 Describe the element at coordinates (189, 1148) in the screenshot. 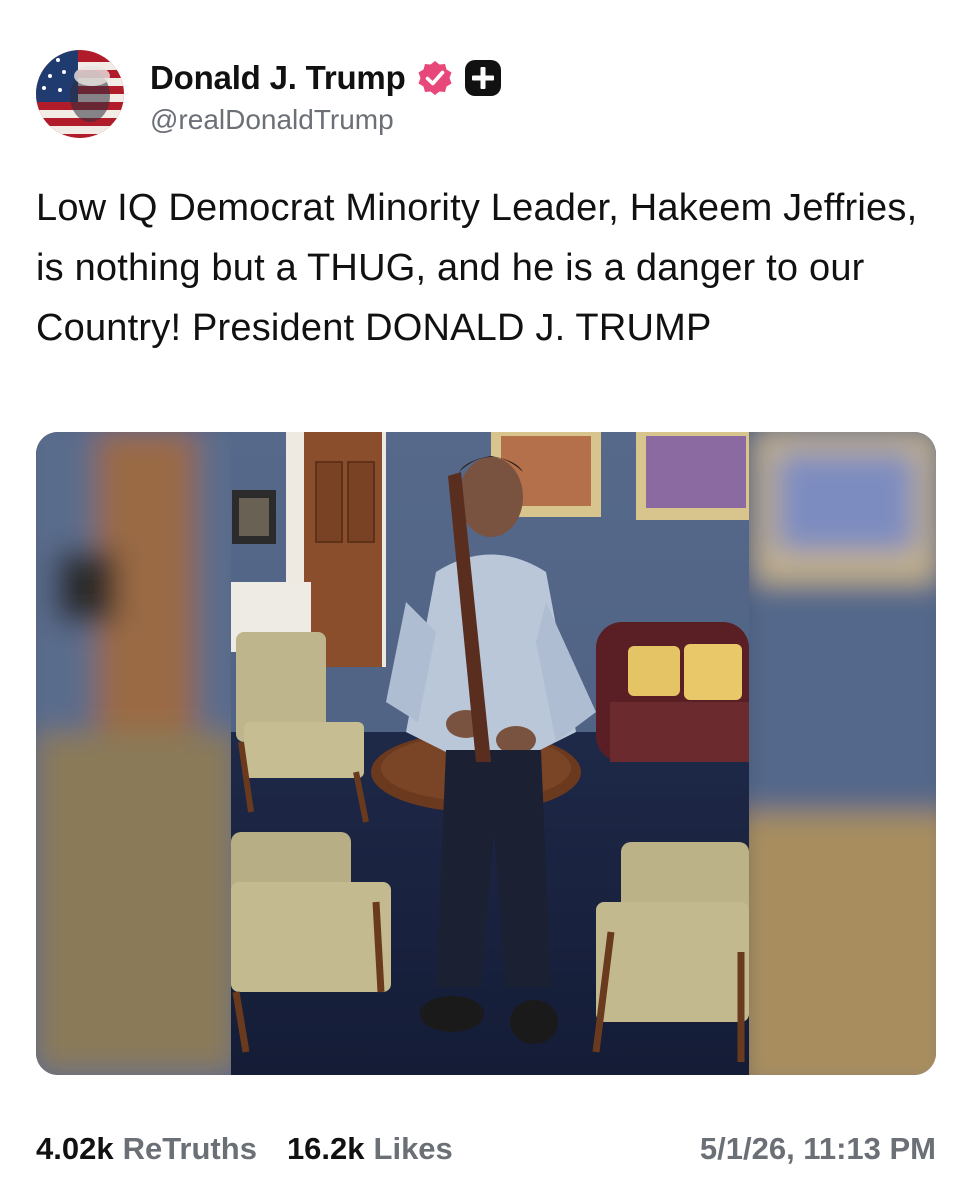

I see `retruths-label: ReTruths` at that location.